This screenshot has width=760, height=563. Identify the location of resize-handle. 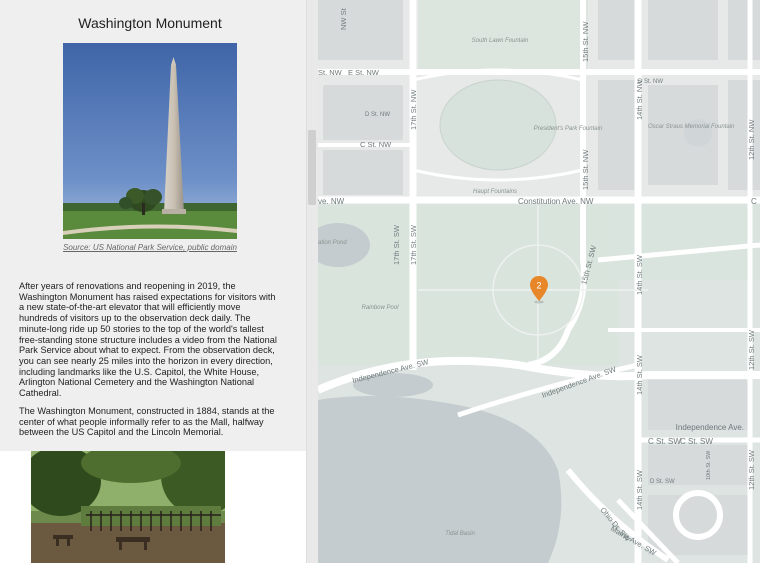
(312, 167).